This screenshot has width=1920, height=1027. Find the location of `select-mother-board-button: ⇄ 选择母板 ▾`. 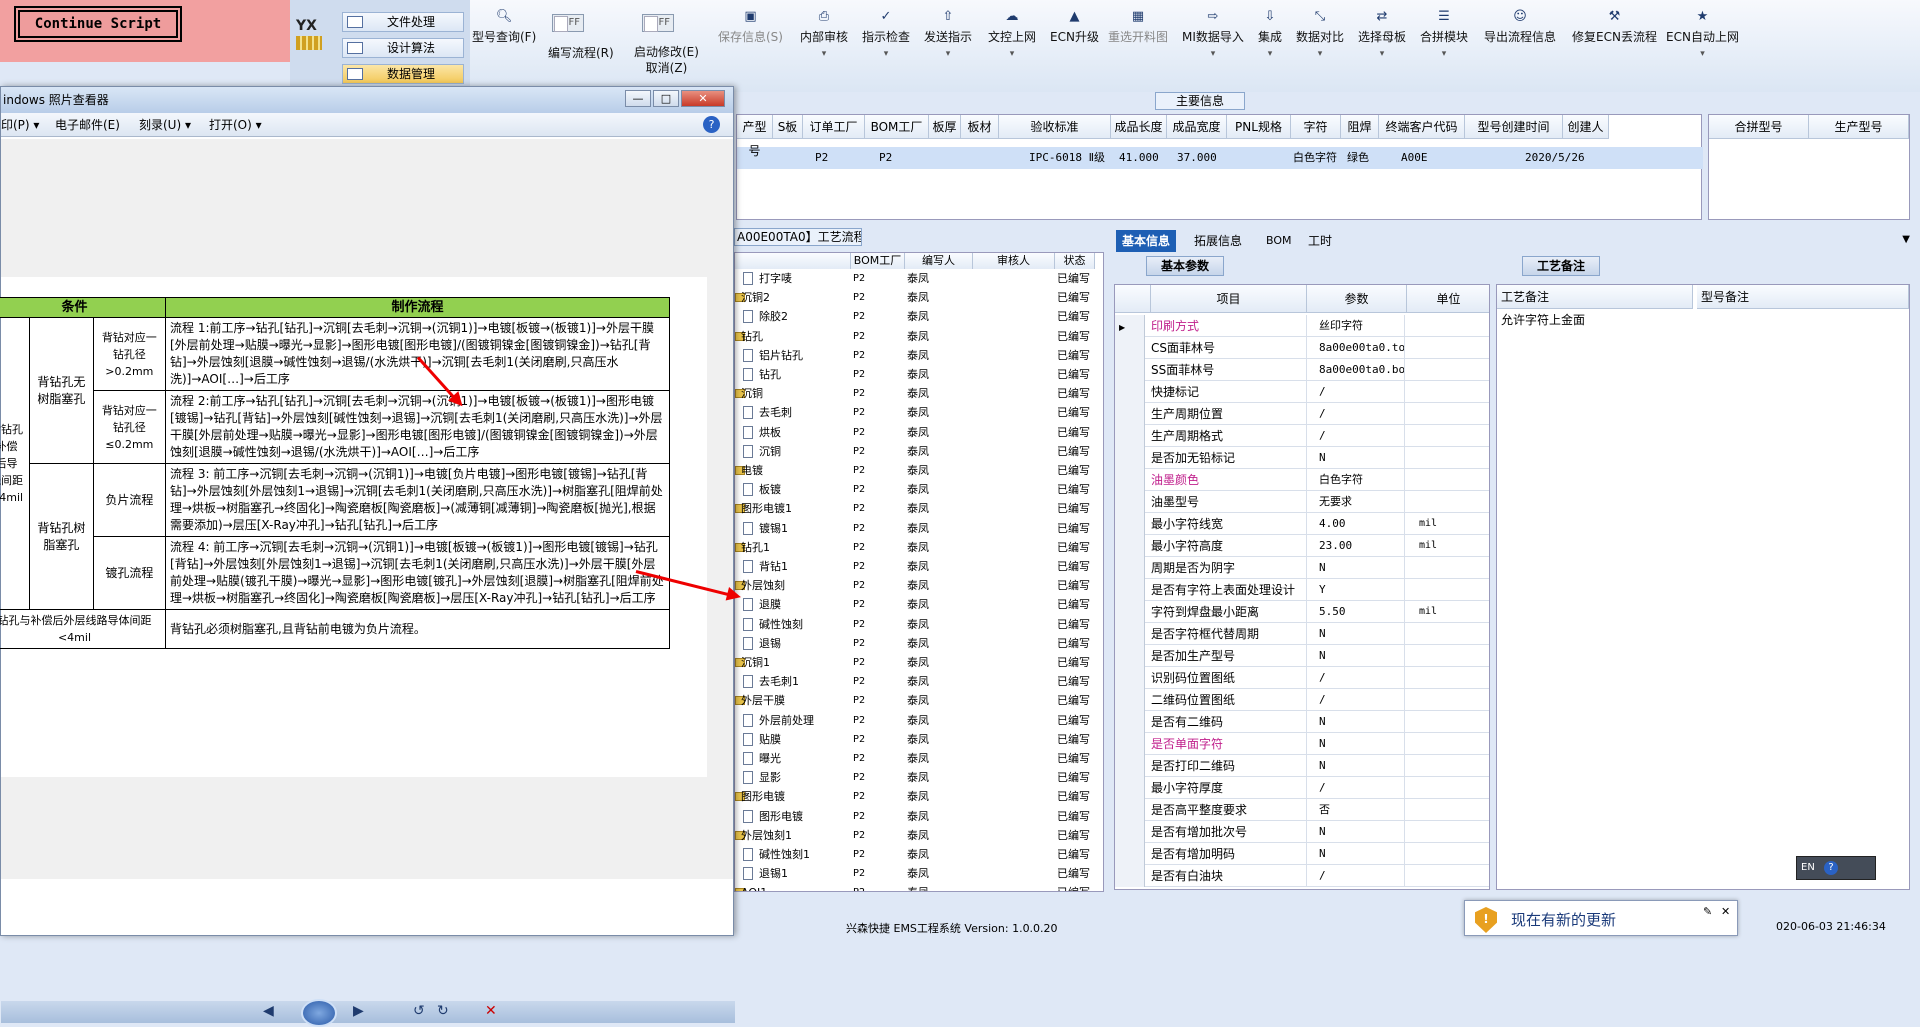

select-mother-board-button: ⇄ 选择母板 ▾ is located at coordinates (1382, 35).